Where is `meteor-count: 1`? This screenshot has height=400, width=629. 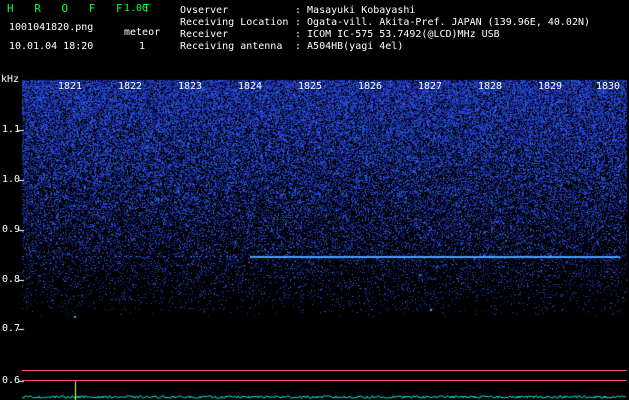
meteor-count: 1 is located at coordinates (142, 46).